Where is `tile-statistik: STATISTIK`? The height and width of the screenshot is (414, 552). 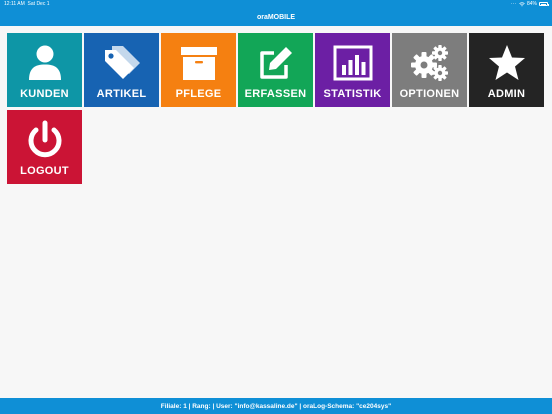 tile-statistik: STATISTIK is located at coordinates (352, 70).